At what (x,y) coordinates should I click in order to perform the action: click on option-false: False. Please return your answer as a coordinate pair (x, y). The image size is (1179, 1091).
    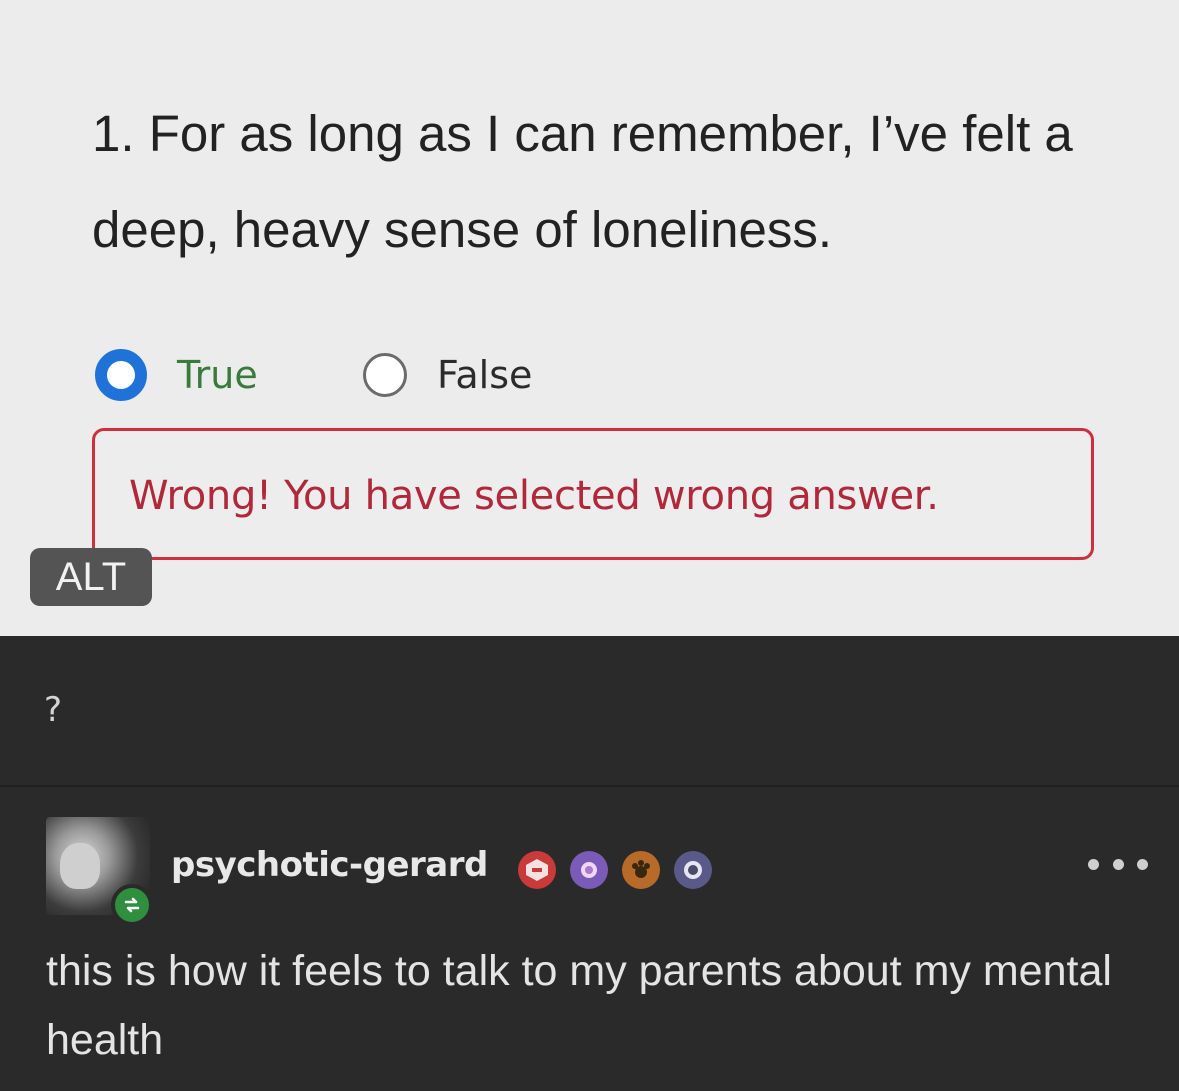
    Looking at the image, I should click on (447, 375).